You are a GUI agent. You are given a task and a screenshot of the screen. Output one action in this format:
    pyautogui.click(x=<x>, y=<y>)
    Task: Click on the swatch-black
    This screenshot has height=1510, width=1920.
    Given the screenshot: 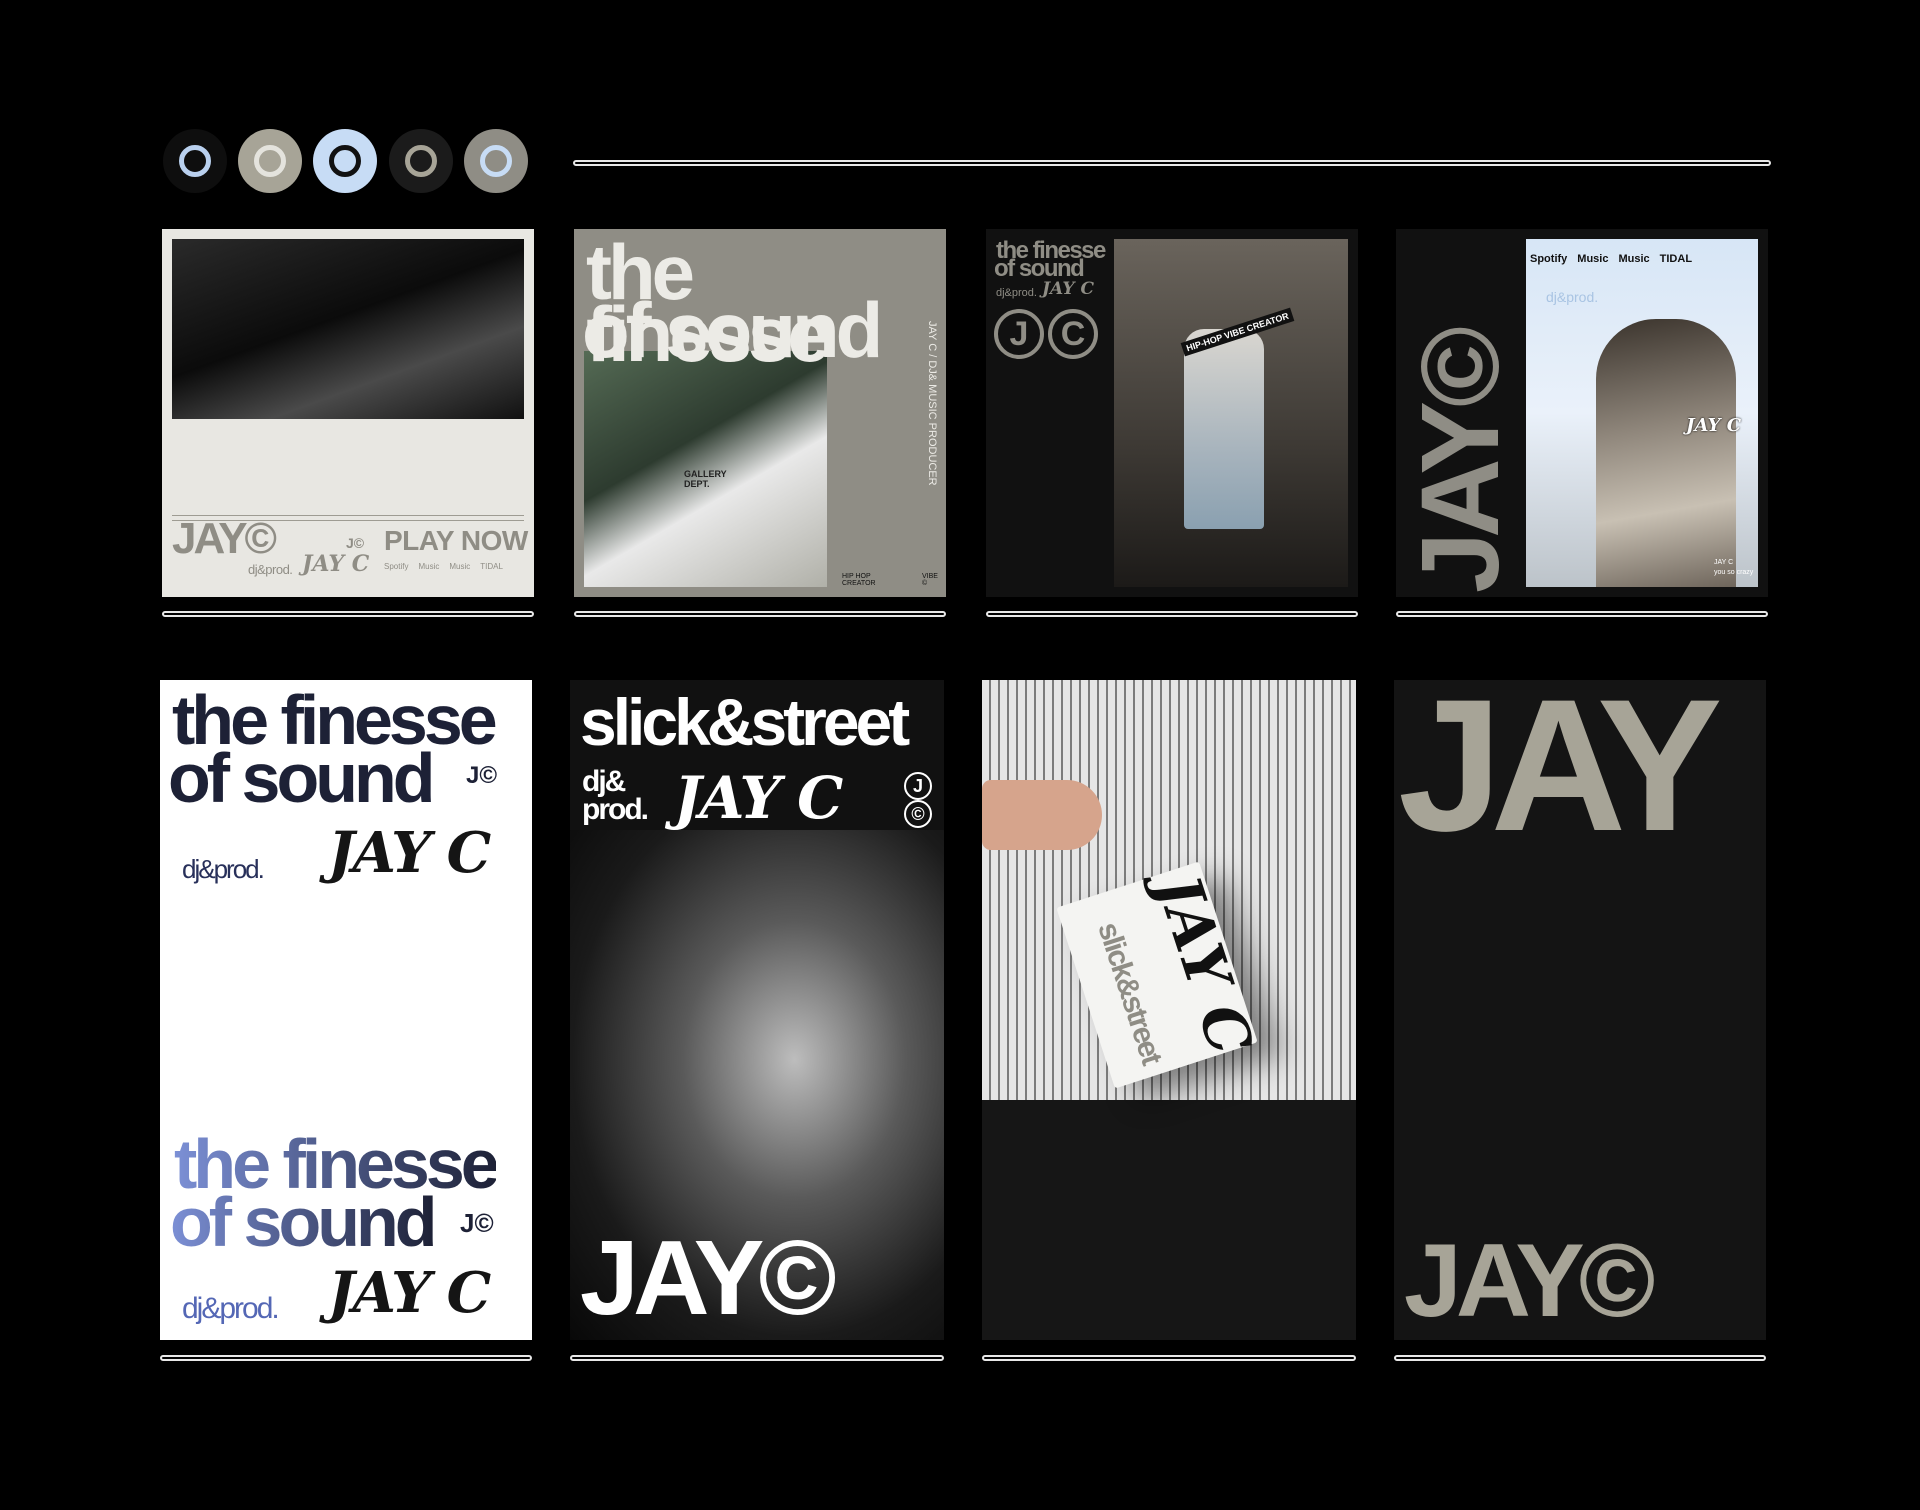 What is the action you would take?
    pyautogui.click(x=195, y=161)
    